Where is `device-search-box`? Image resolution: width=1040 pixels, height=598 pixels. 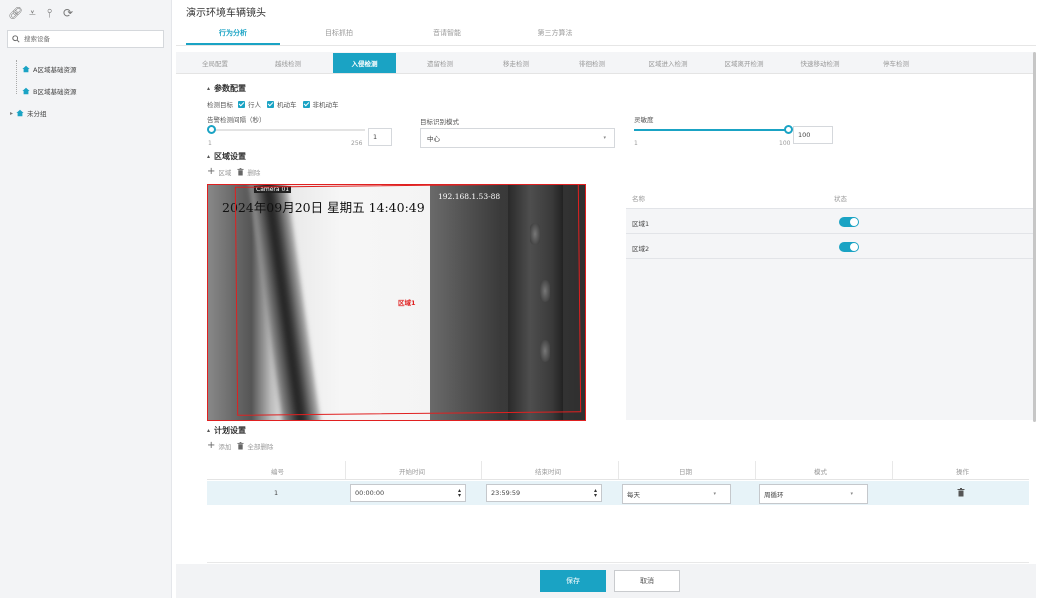 device-search-box is located at coordinates (85, 39).